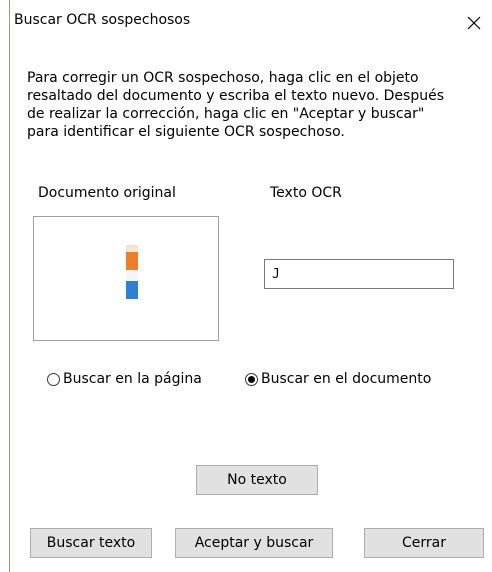 The image size is (492, 572). I want to click on original-document-preview, so click(126, 278).